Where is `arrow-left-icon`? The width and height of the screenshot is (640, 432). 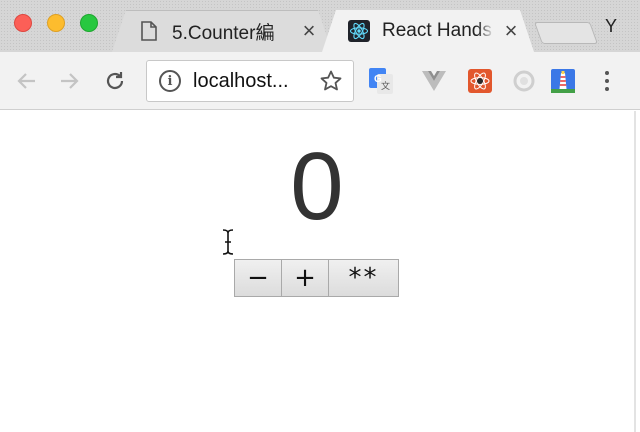
arrow-left-icon is located at coordinates (26, 81).